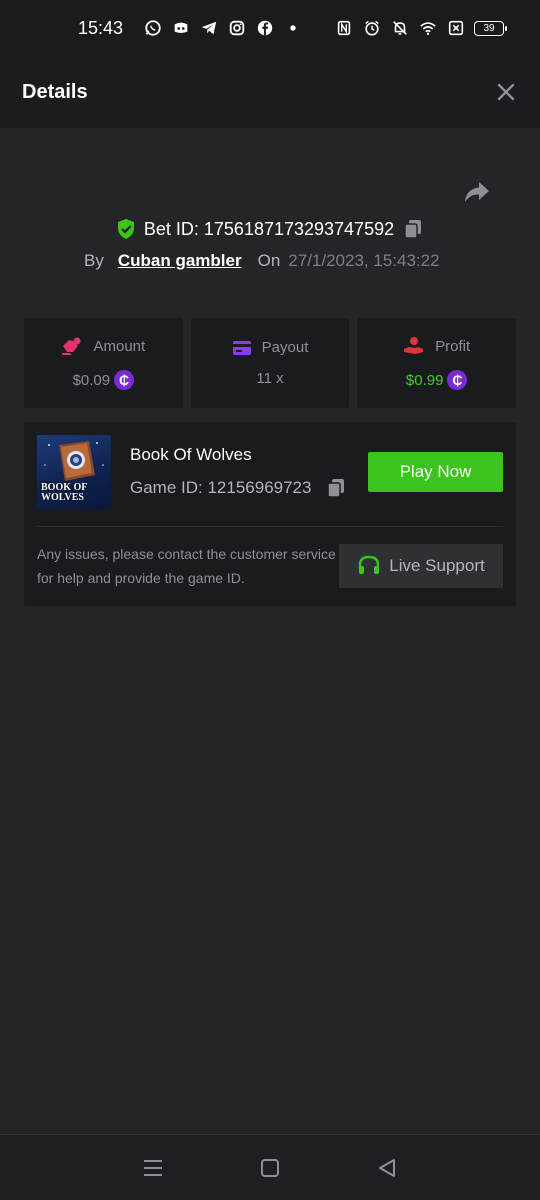 This screenshot has height=1200, width=540. I want to click on sim-off-icon, so click(456, 28).